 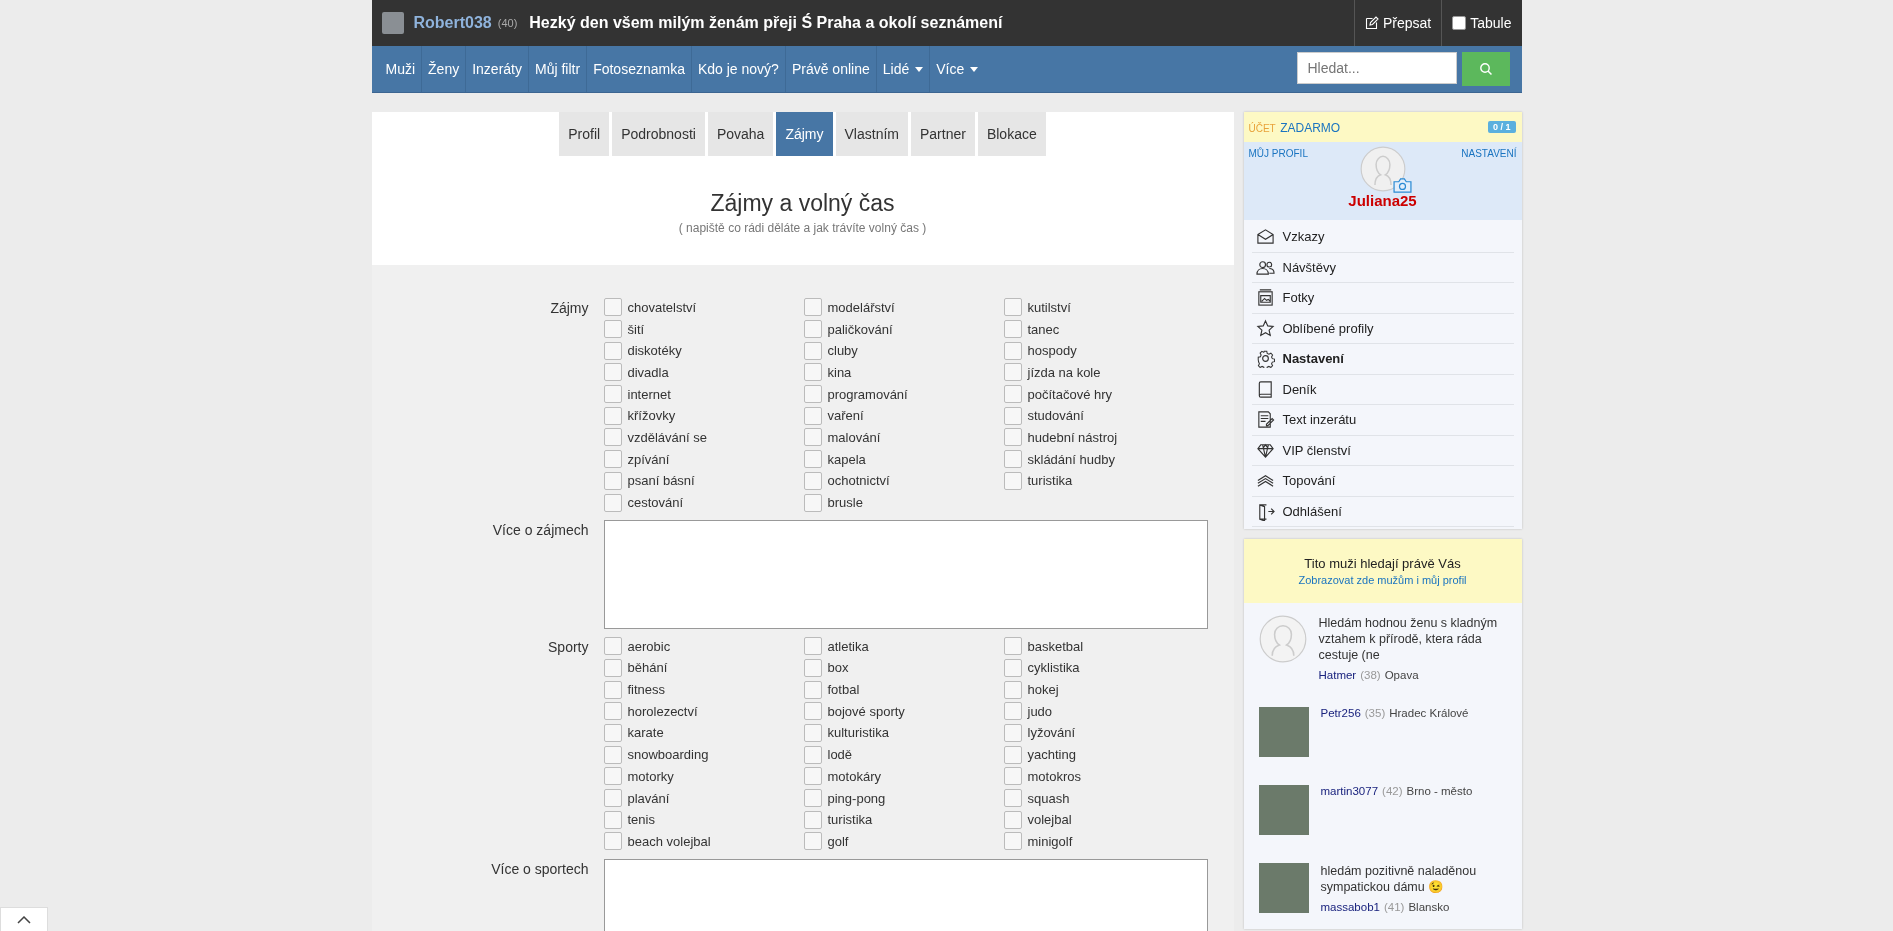 I want to click on tab: Vlastním, so click(x=871, y=134).